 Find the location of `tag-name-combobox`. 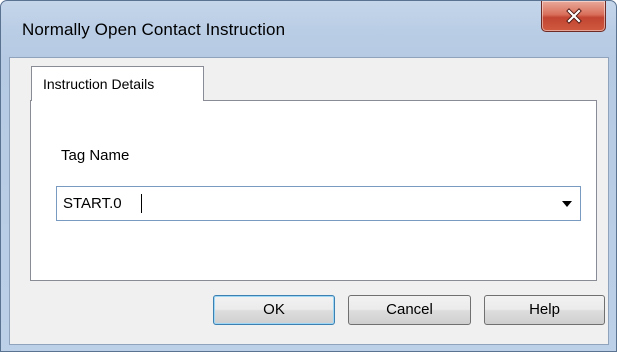

tag-name-combobox is located at coordinates (318, 203).